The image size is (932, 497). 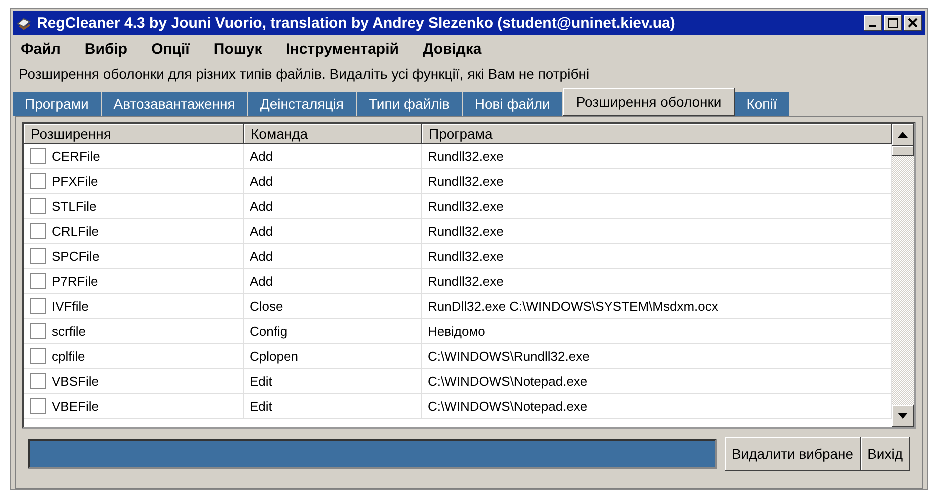 I want to click on minimize-button, so click(x=873, y=23).